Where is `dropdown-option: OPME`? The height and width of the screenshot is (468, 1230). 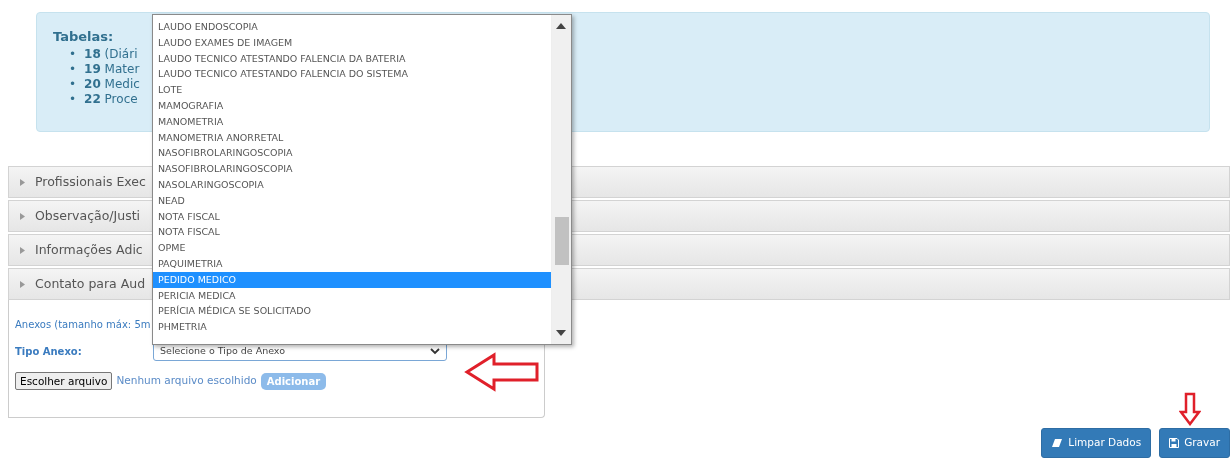
dropdown-option: OPME is located at coordinates (352, 248).